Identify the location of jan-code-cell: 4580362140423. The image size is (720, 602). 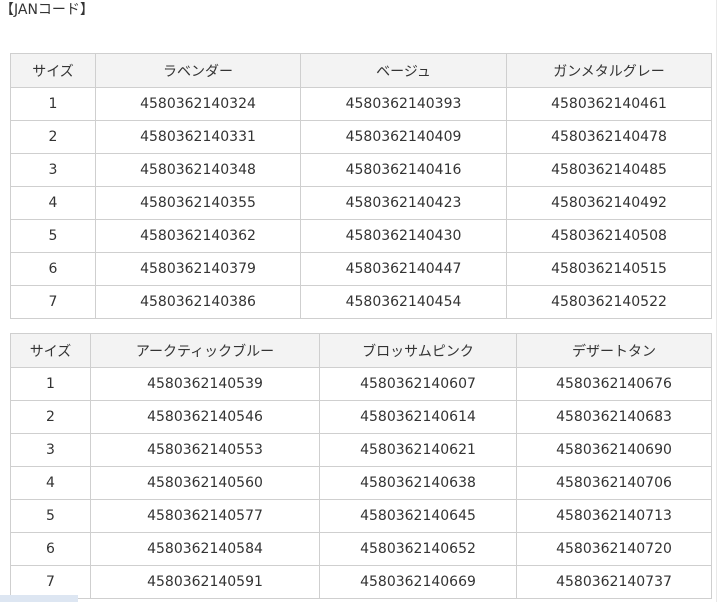
(403, 203).